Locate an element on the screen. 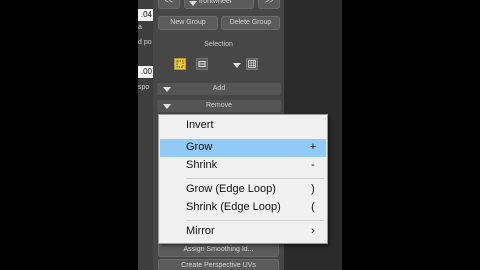  add-rollout: Add is located at coordinates (219, 89).